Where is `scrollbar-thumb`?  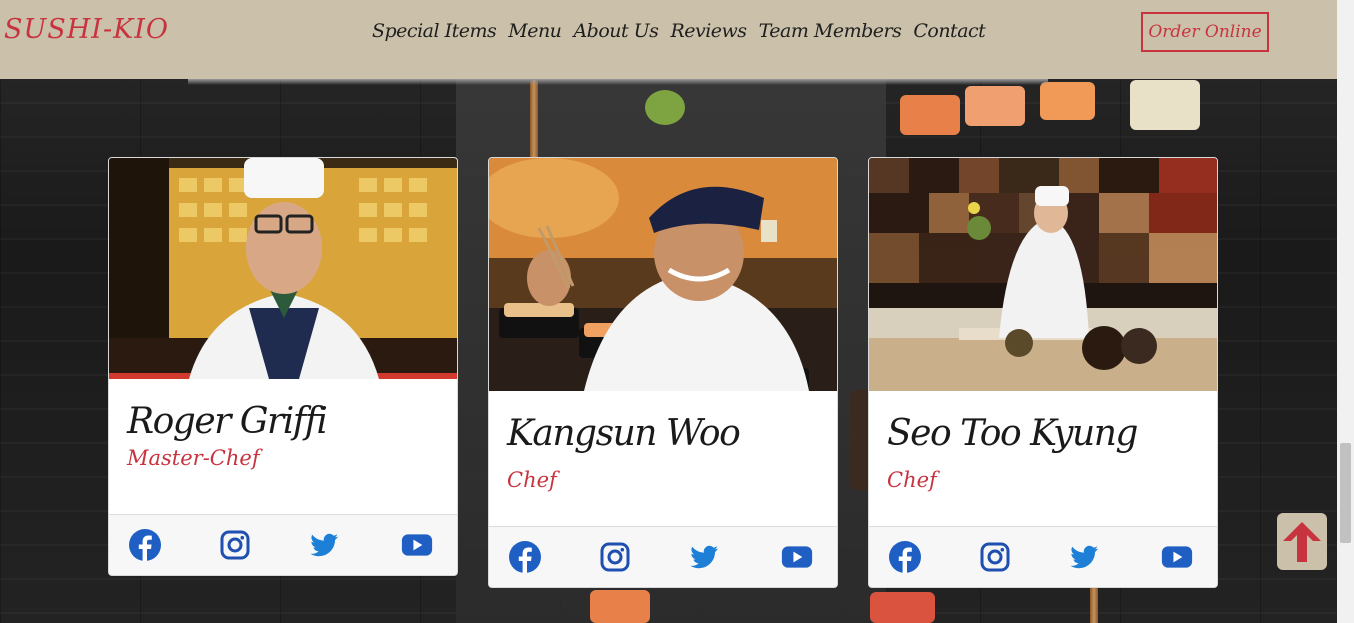 scrollbar-thumb is located at coordinates (1345, 493).